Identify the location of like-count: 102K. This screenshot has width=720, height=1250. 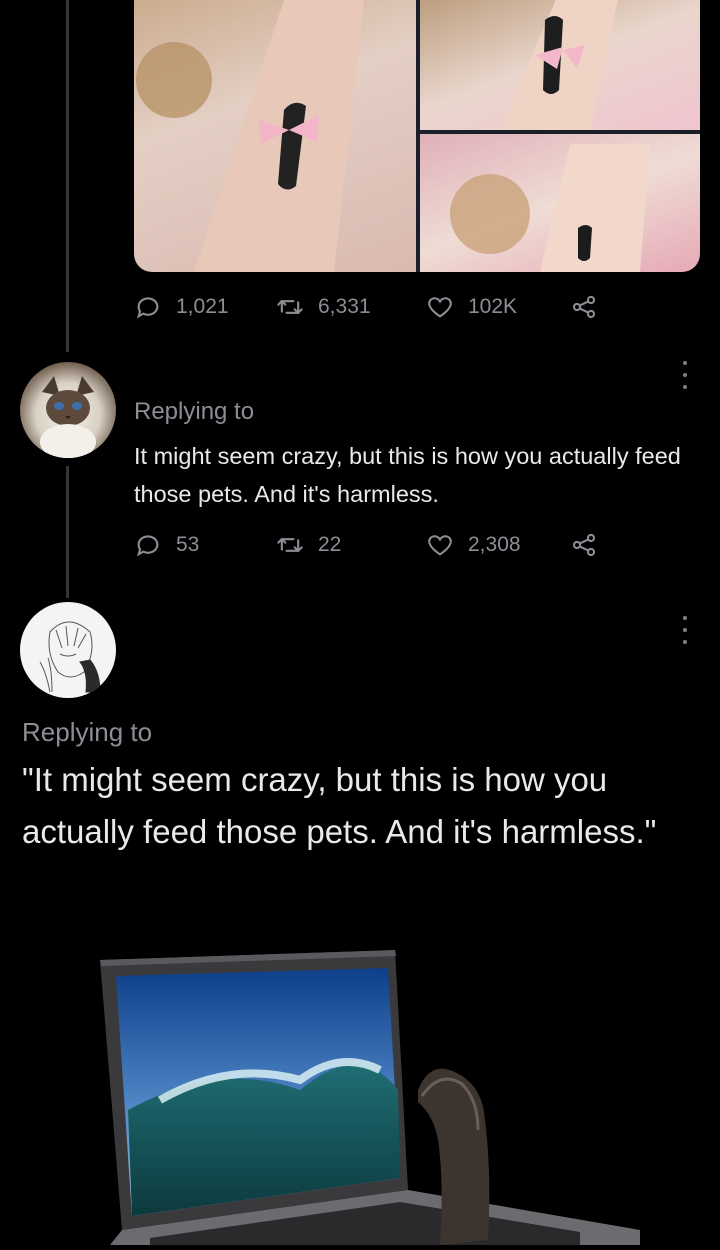
(493, 306).